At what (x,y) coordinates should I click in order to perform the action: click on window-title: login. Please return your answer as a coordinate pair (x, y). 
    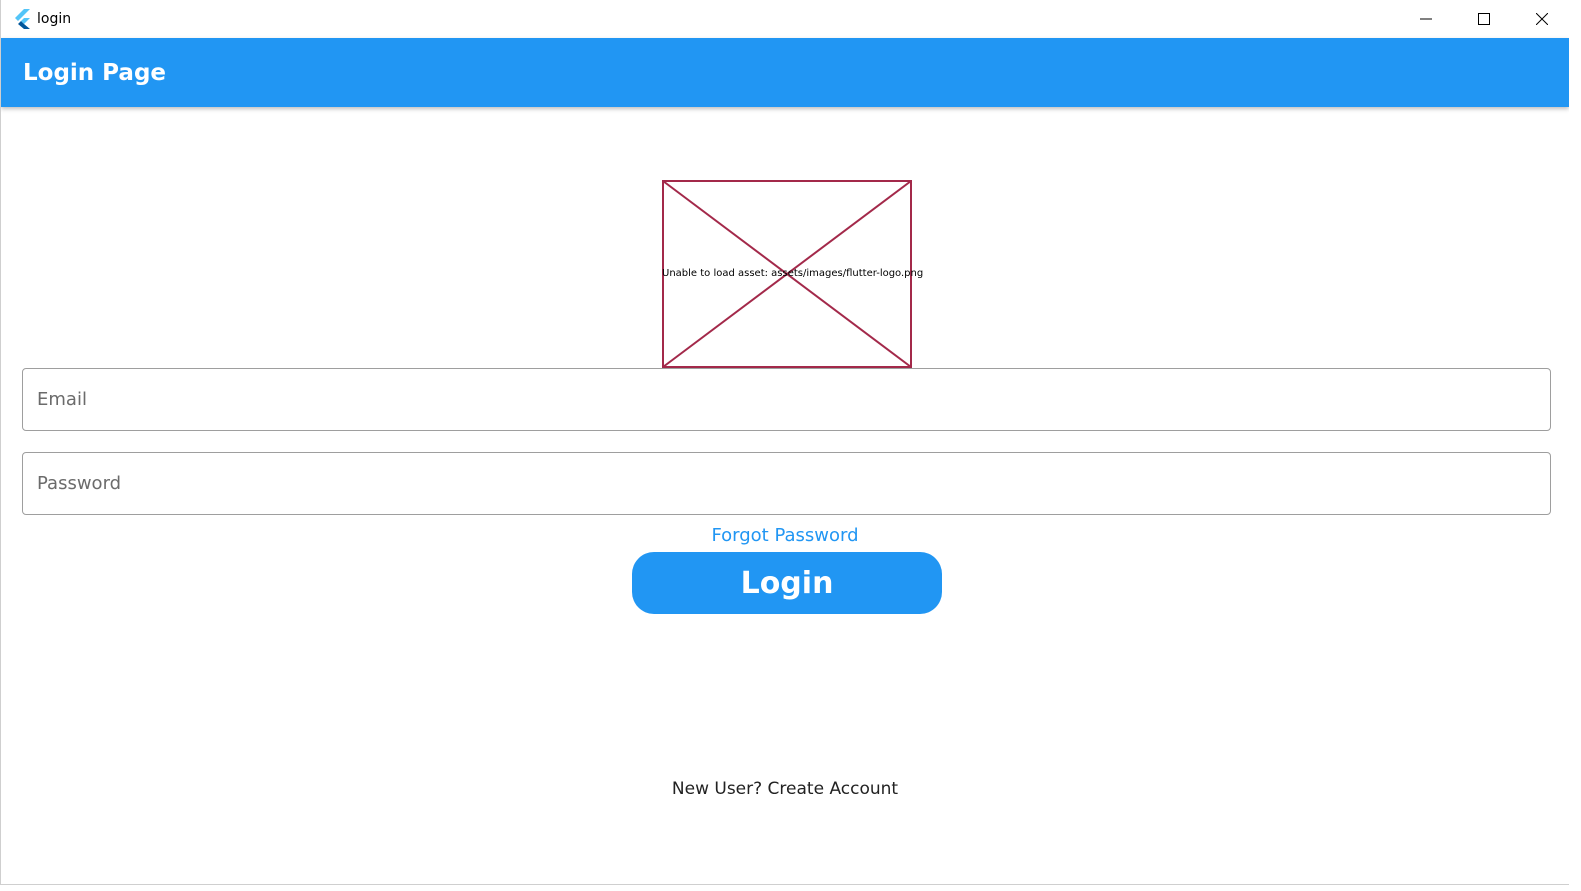
    Looking at the image, I should click on (54, 19).